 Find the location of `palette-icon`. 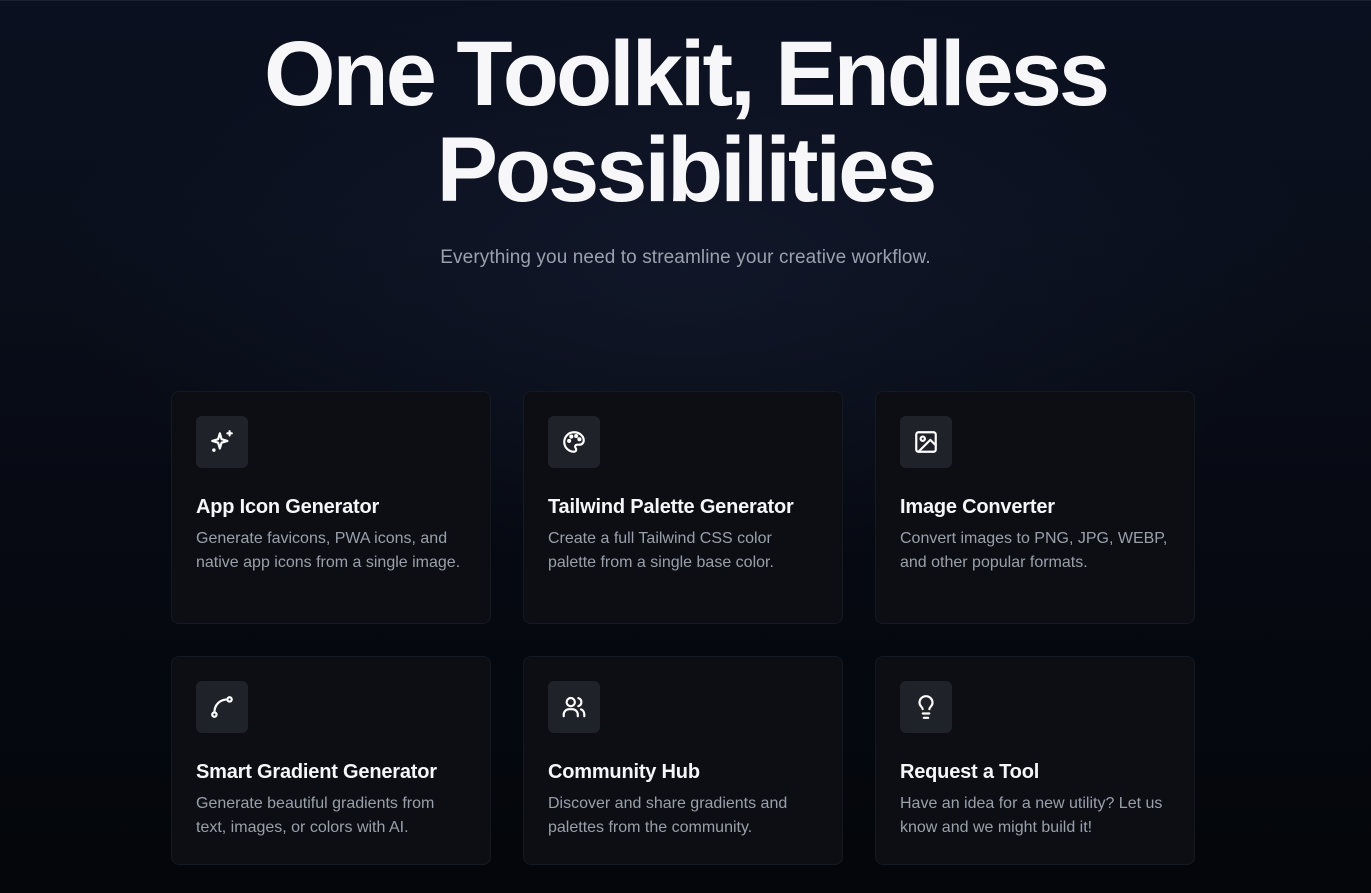

palette-icon is located at coordinates (574, 442).